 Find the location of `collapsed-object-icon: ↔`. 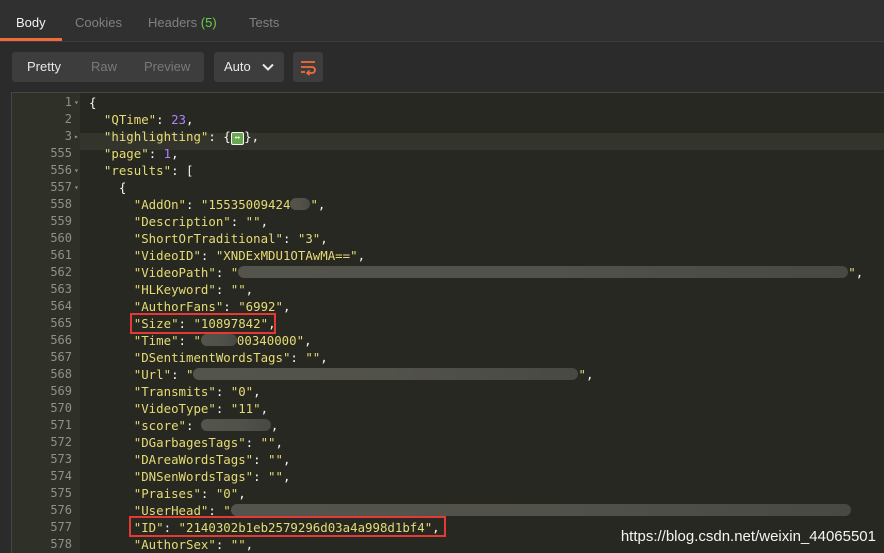

collapsed-object-icon: ↔ is located at coordinates (237, 138).